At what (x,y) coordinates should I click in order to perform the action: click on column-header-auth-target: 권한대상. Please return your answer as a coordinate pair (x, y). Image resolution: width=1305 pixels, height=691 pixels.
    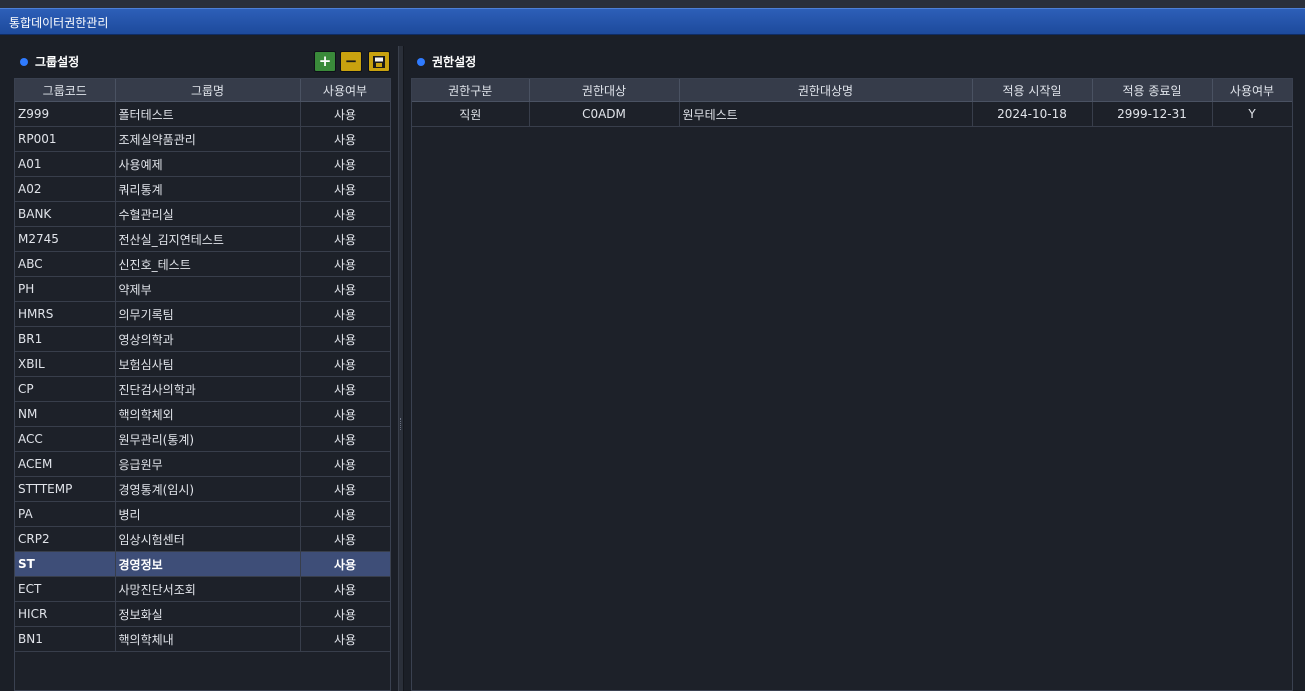
    Looking at the image, I should click on (604, 90).